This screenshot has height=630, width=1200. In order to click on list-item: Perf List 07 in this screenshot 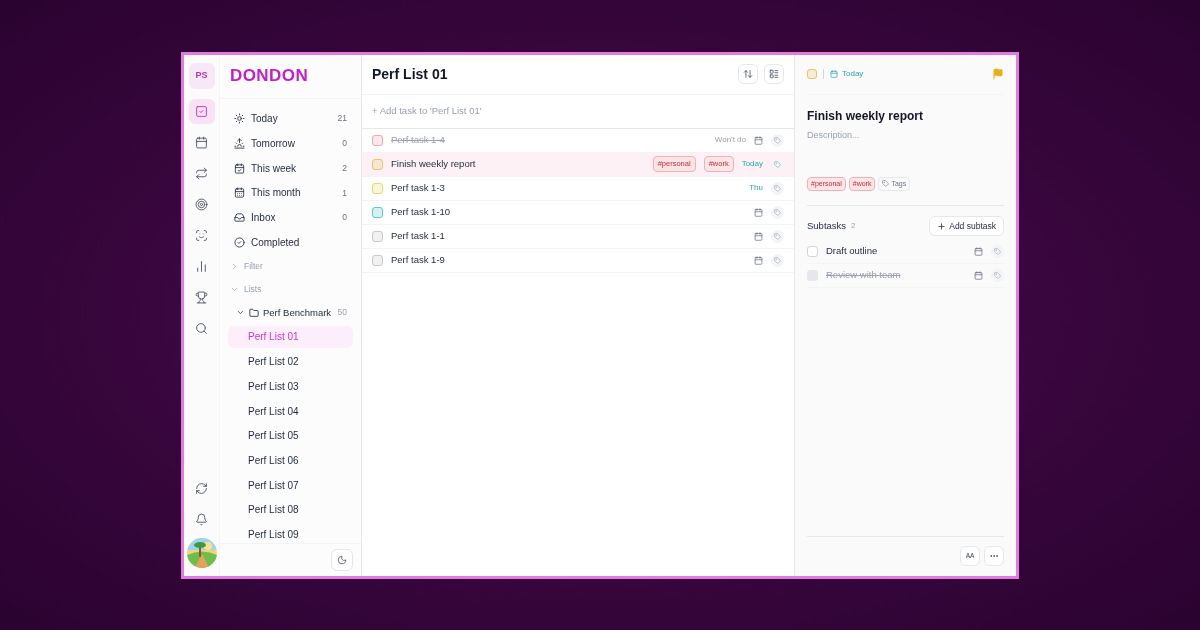, I will do `click(290, 485)`.